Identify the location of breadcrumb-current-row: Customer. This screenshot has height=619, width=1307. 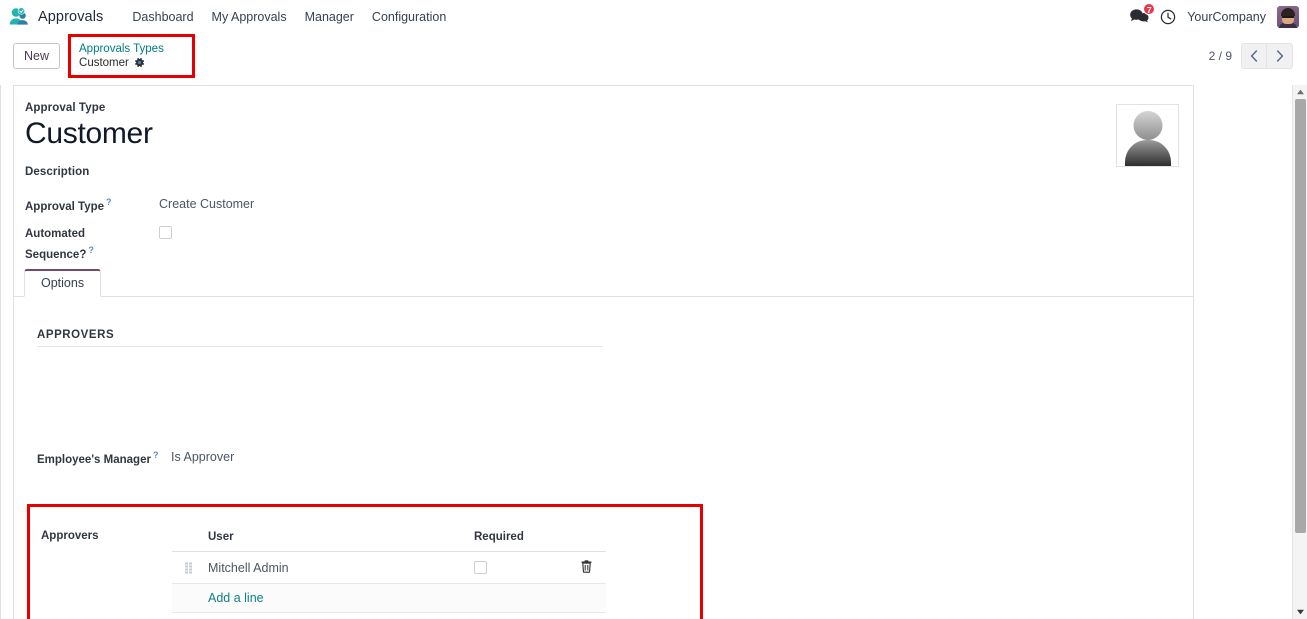
(121, 63).